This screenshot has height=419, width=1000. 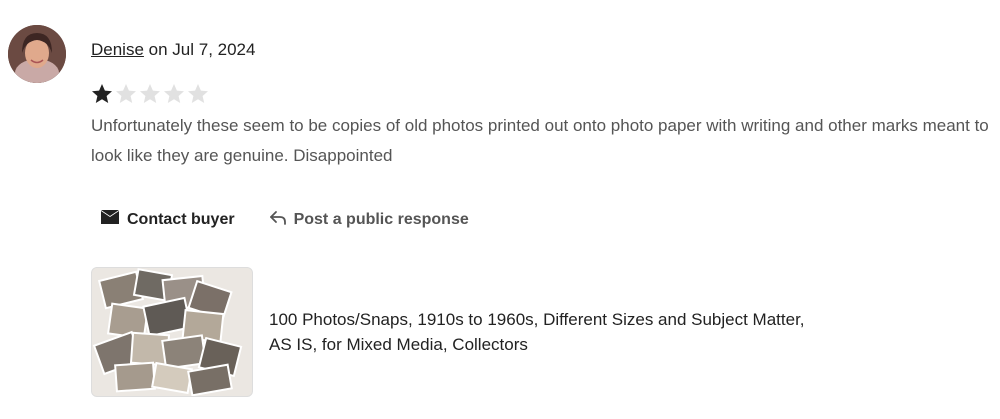 I want to click on date-prefix: on, so click(x=158, y=49).